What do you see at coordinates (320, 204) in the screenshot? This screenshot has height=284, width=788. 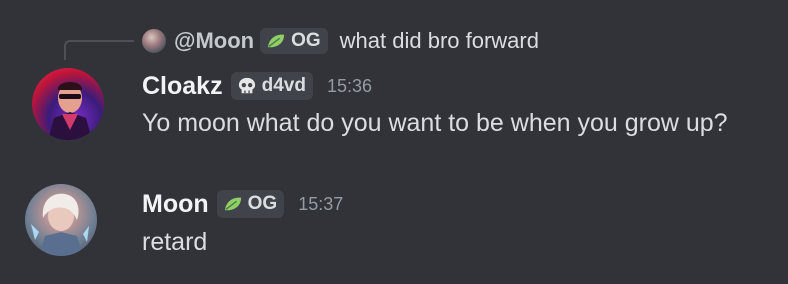 I see `timestamp-moon: 15:37` at bounding box center [320, 204].